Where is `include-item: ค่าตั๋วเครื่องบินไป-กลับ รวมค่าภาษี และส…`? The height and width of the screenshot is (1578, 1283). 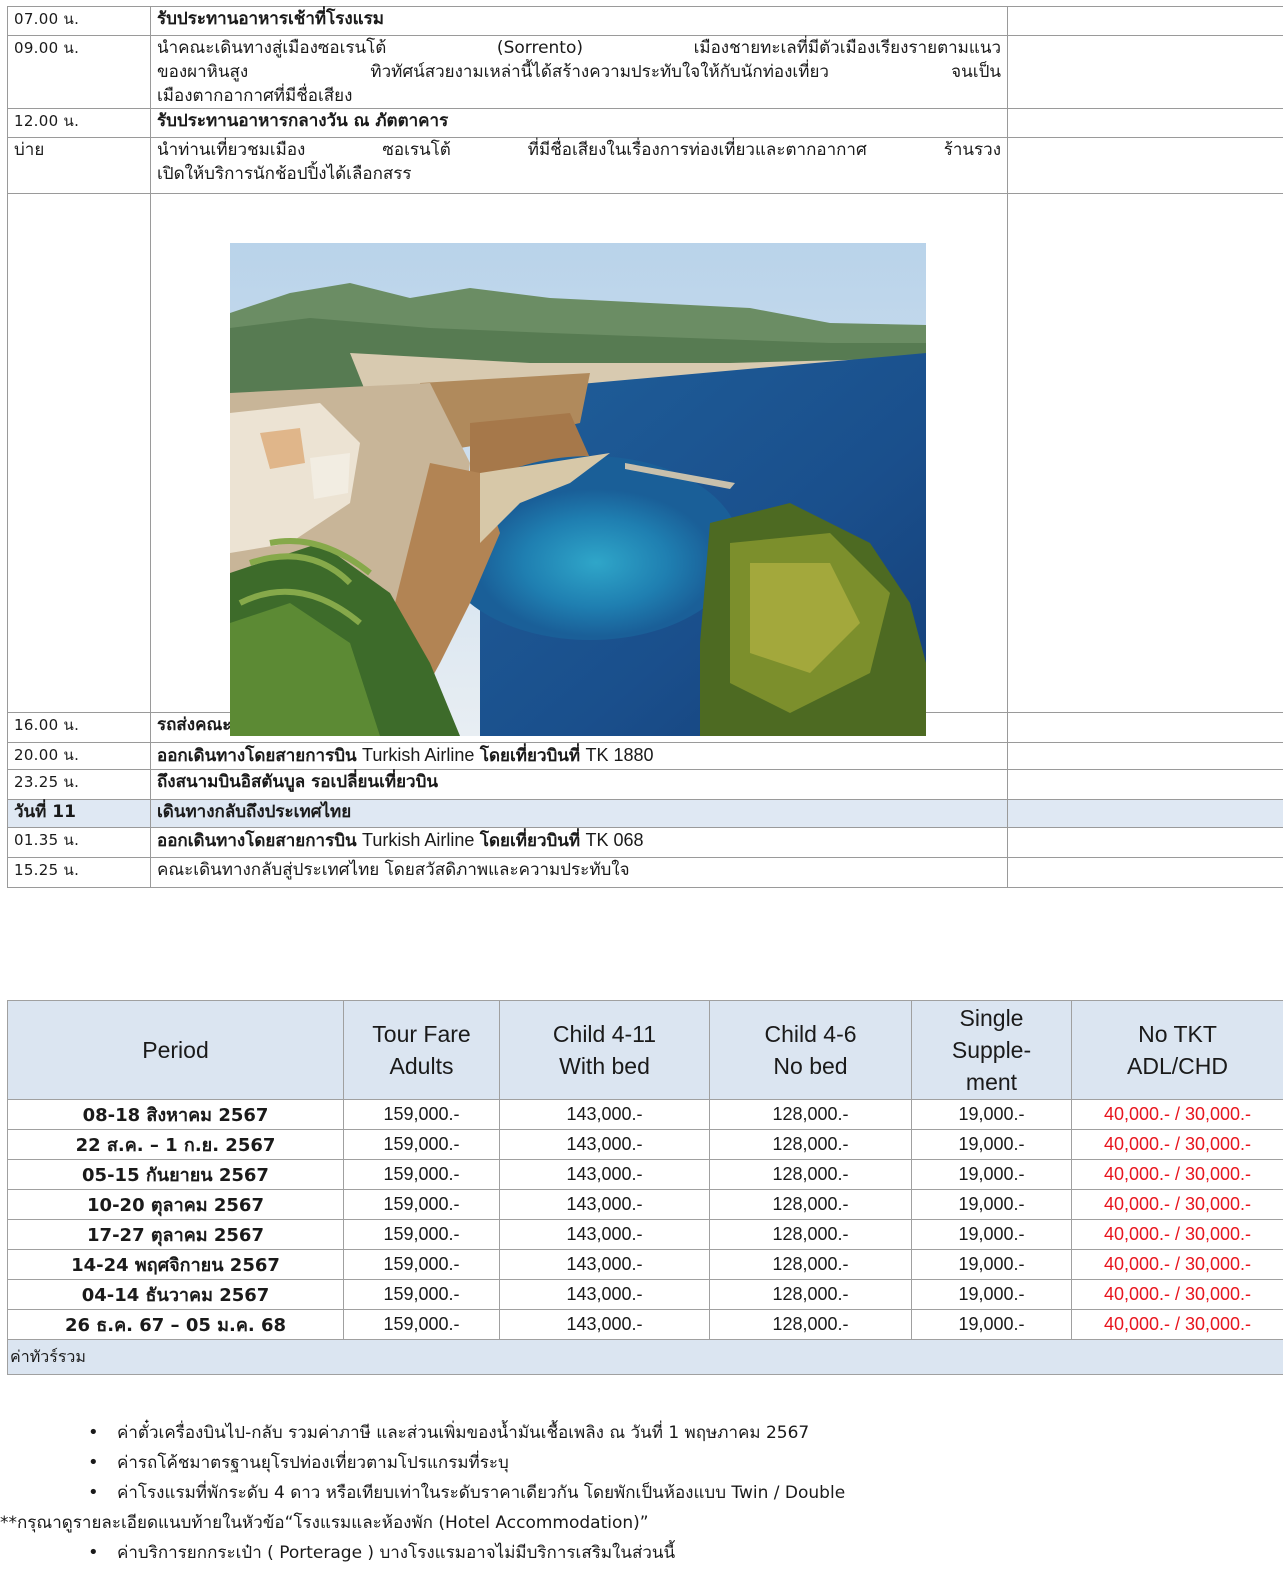
include-item: ค่าตั๋วเครื่องบินไป-กลับ รวมค่าภาษี และส… is located at coordinates (641, 1433).